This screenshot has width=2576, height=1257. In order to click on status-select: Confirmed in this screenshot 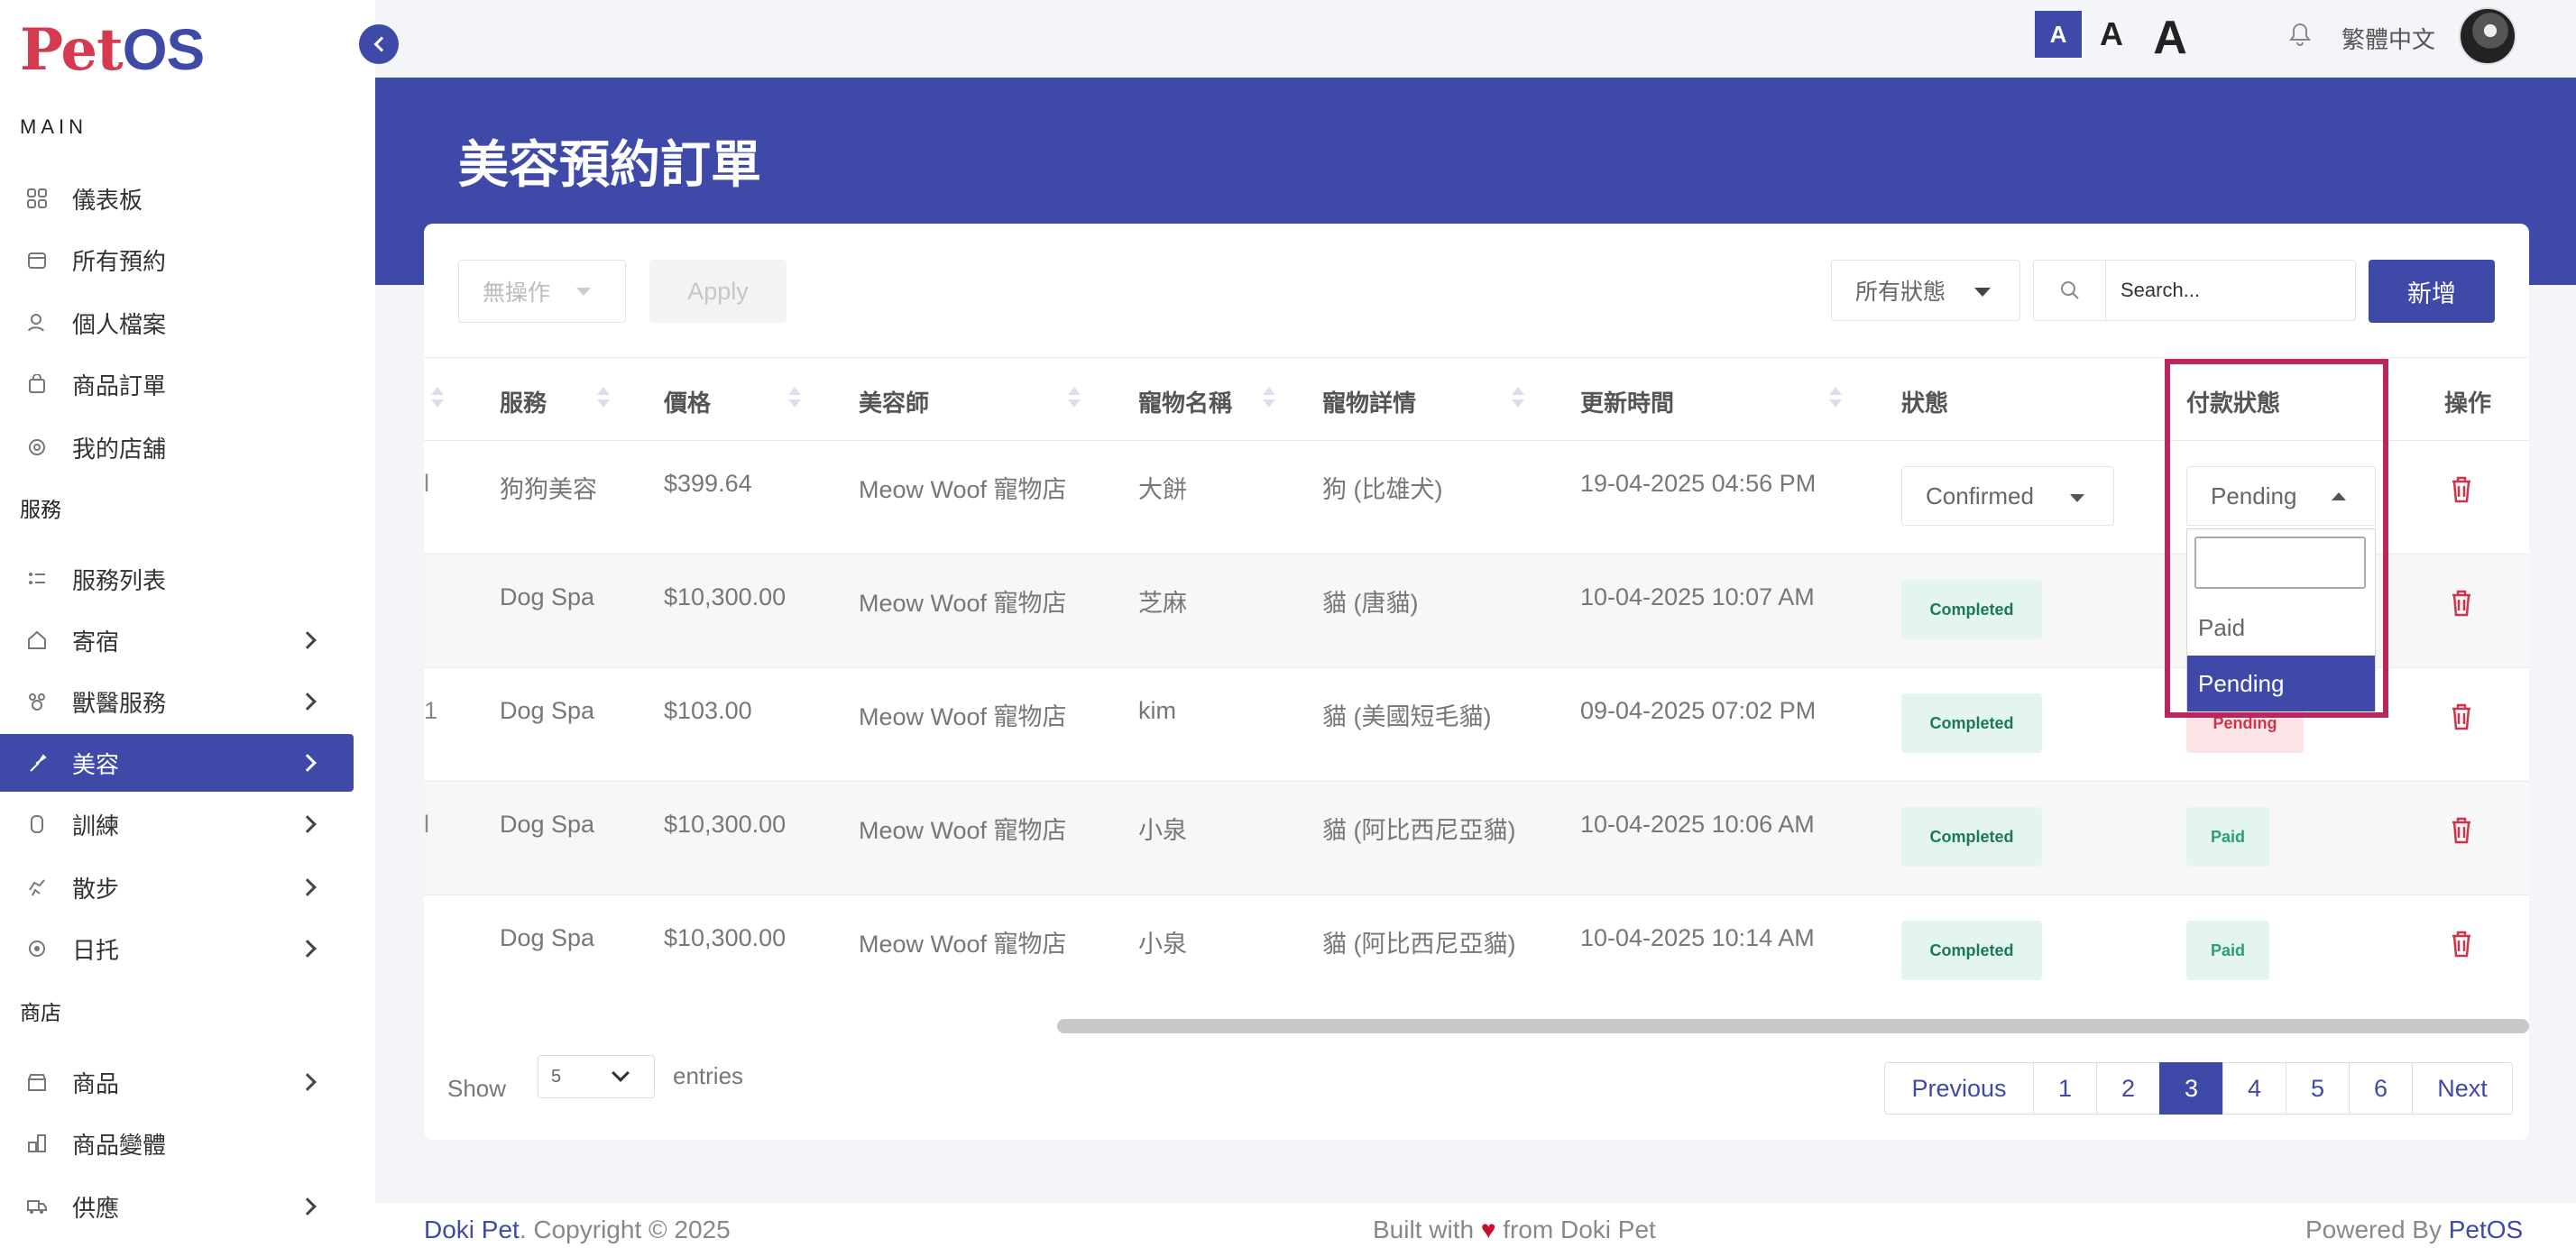, I will do `click(2007, 496)`.